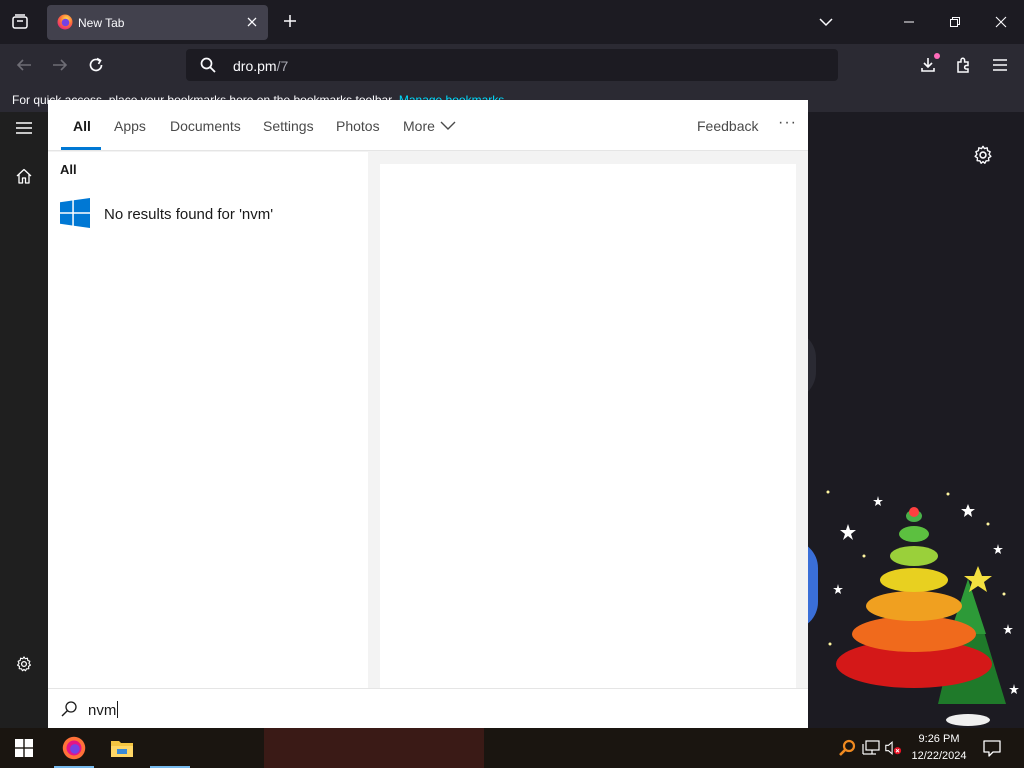  I want to click on home-button, so click(24, 176).